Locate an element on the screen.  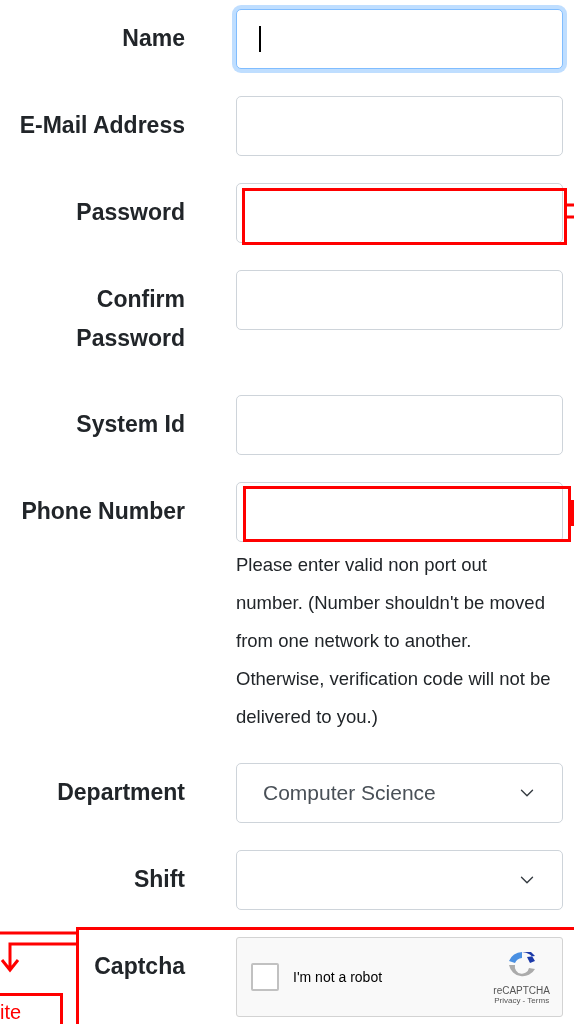
select-value: Computer Science is located at coordinates (349, 793).